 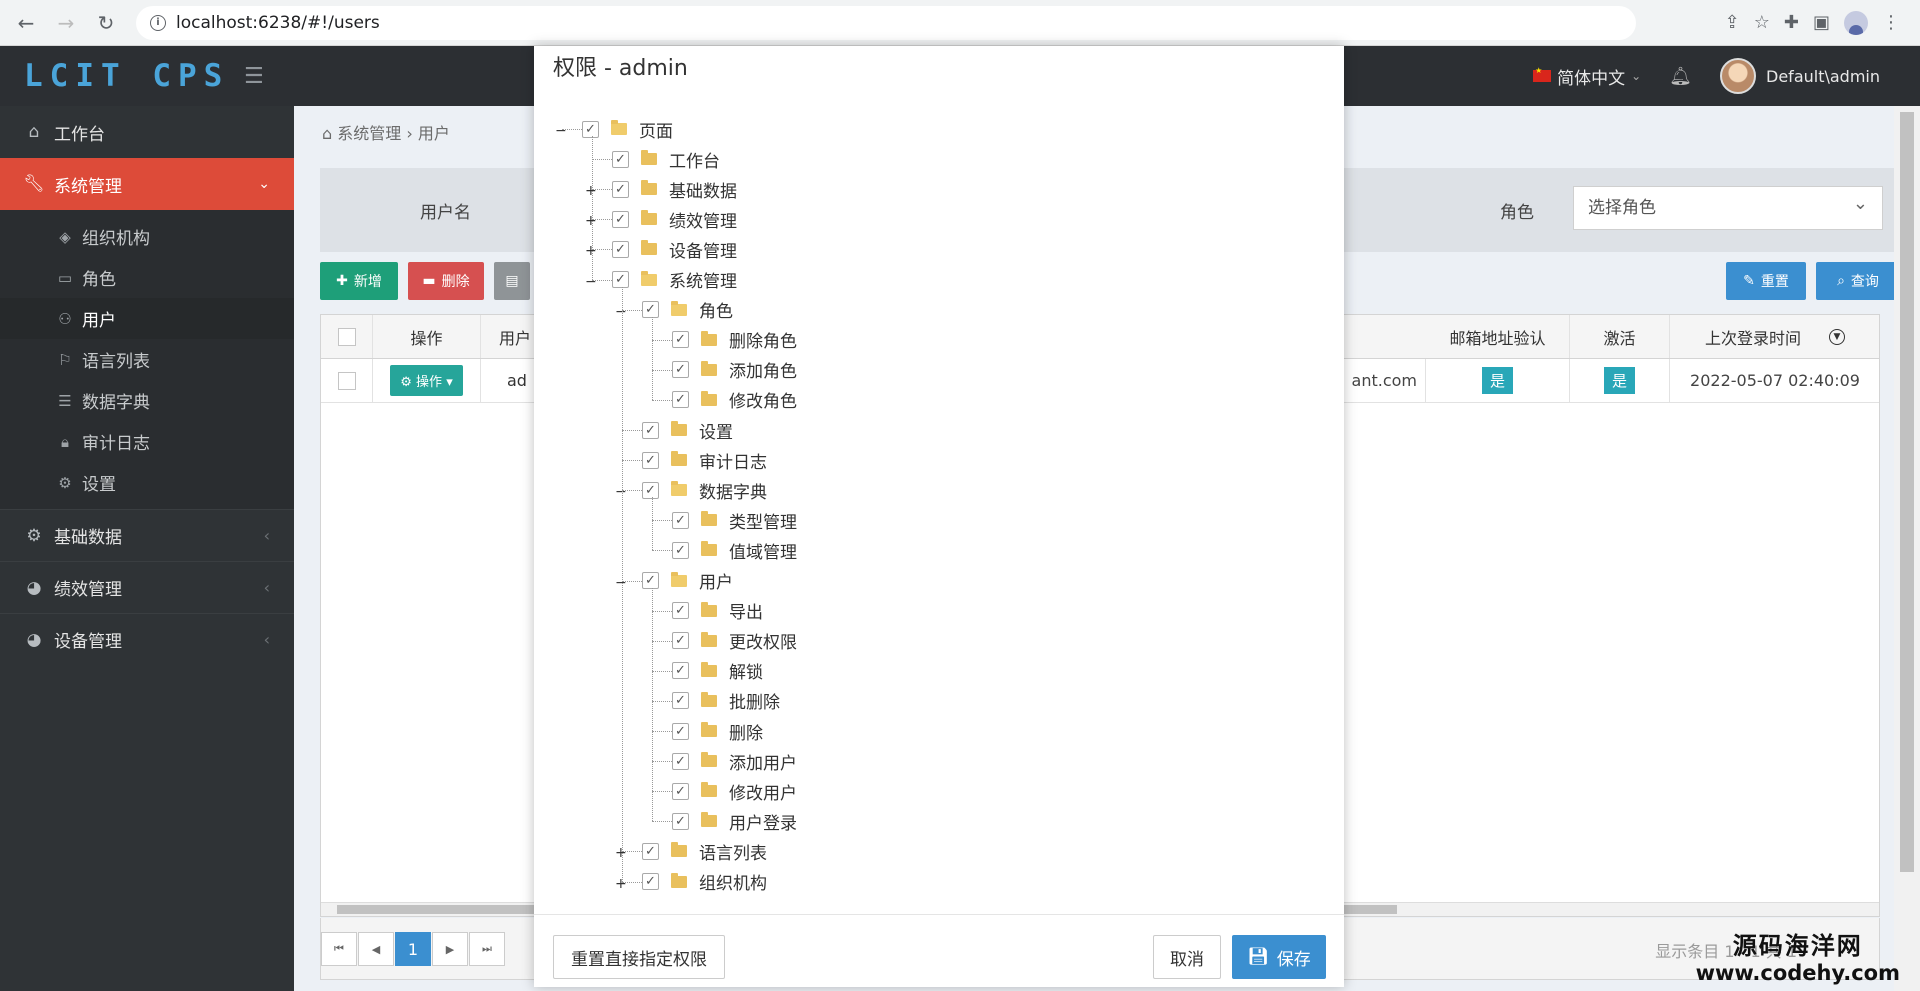 What do you see at coordinates (886, 22) in the screenshot?
I see `address-bar: i localhost:6238/#!/users` at bounding box center [886, 22].